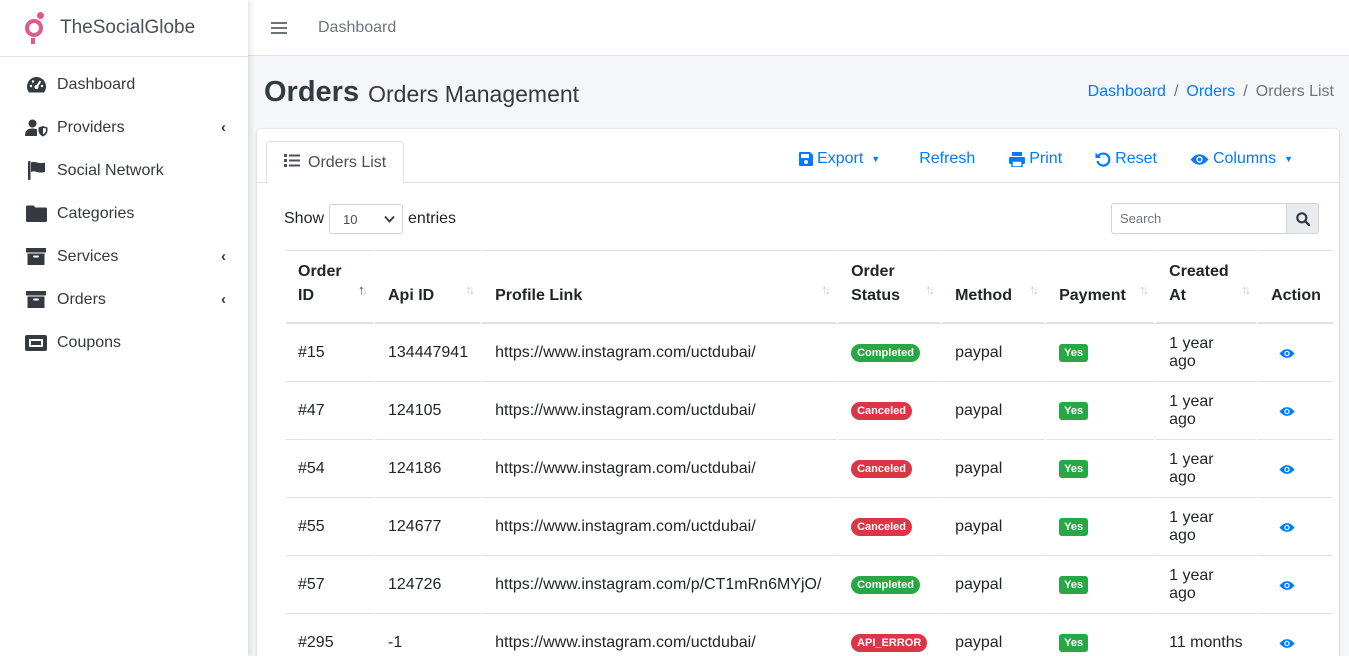  What do you see at coordinates (658, 287) in the screenshot?
I see `column-header-profile-link: Profile Link ↑↓` at bounding box center [658, 287].